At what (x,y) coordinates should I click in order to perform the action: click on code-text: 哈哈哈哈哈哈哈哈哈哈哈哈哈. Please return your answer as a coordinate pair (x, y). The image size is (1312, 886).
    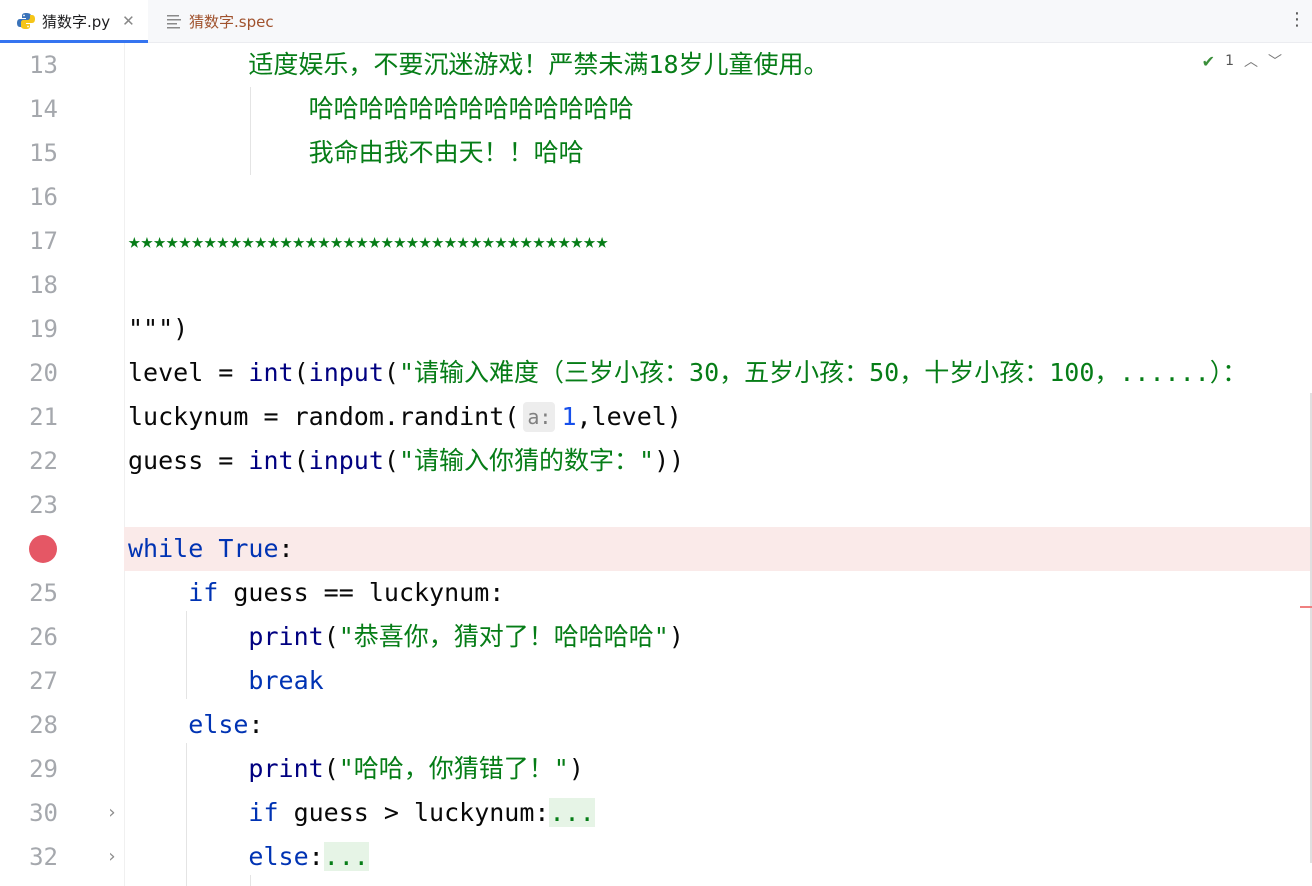
    Looking at the image, I should click on (381, 108).